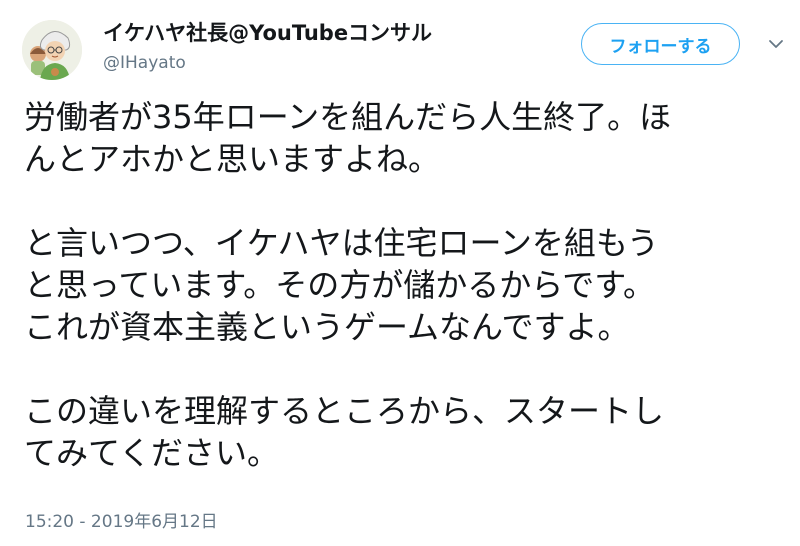 The width and height of the screenshot is (800, 546). Describe the element at coordinates (404, 432) in the screenshot. I see `tweet-paragraph: この違いを理解するところから、スタートし てみてください。` at that location.